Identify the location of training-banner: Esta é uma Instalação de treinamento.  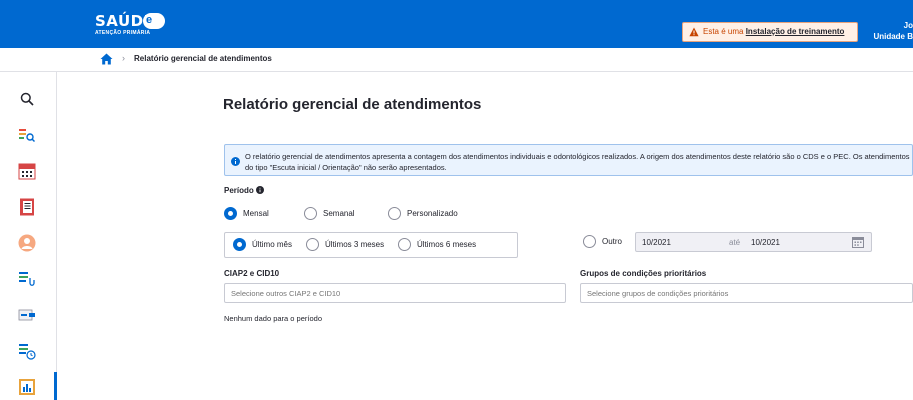
(770, 32).